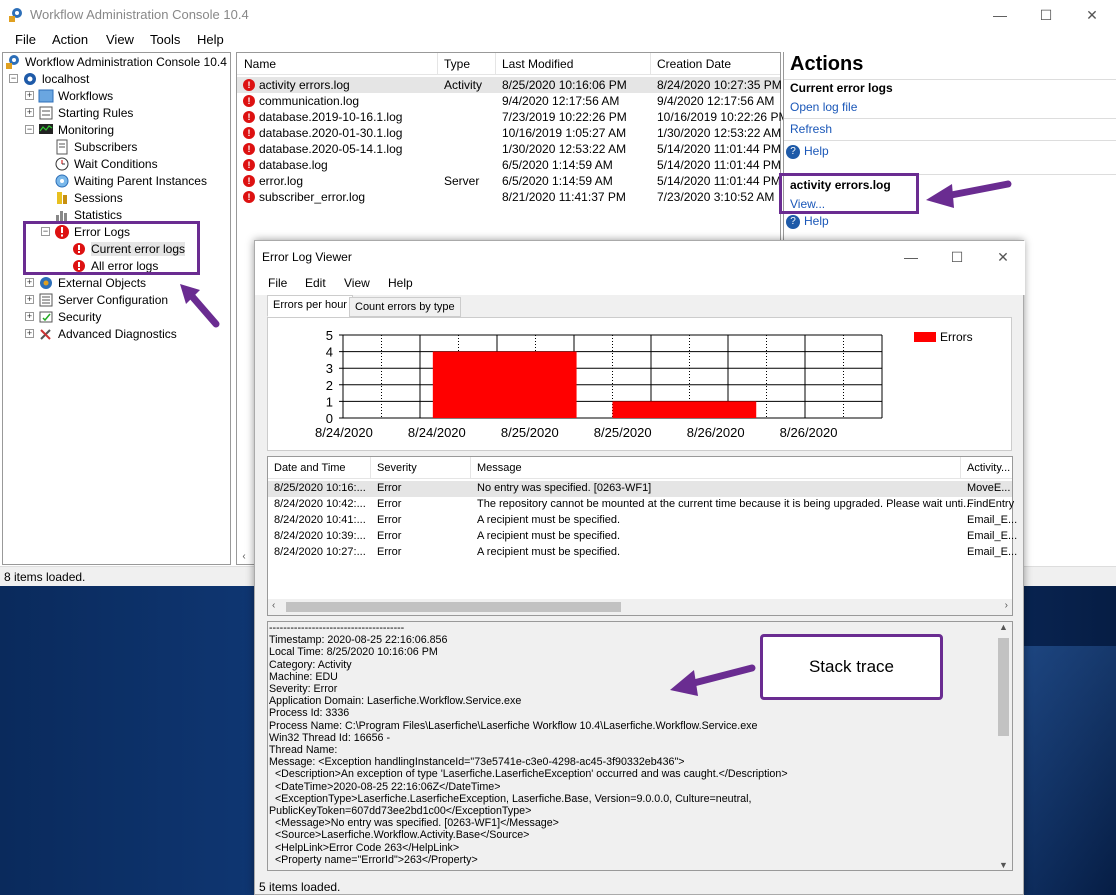 This screenshot has width=1116, height=895. What do you see at coordinates (849, 193) in the screenshot?
I see `annotation-box-view` at bounding box center [849, 193].